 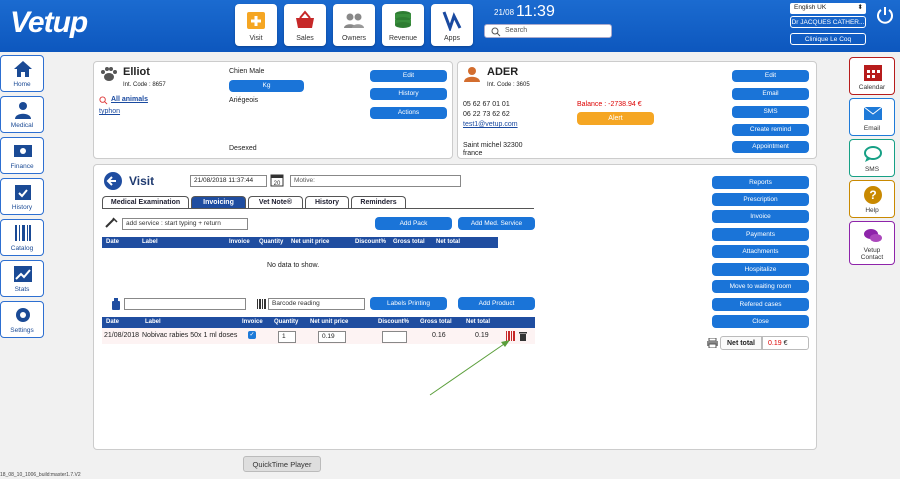 I want to click on add-product-button: Add Product, so click(x=496, y=303).